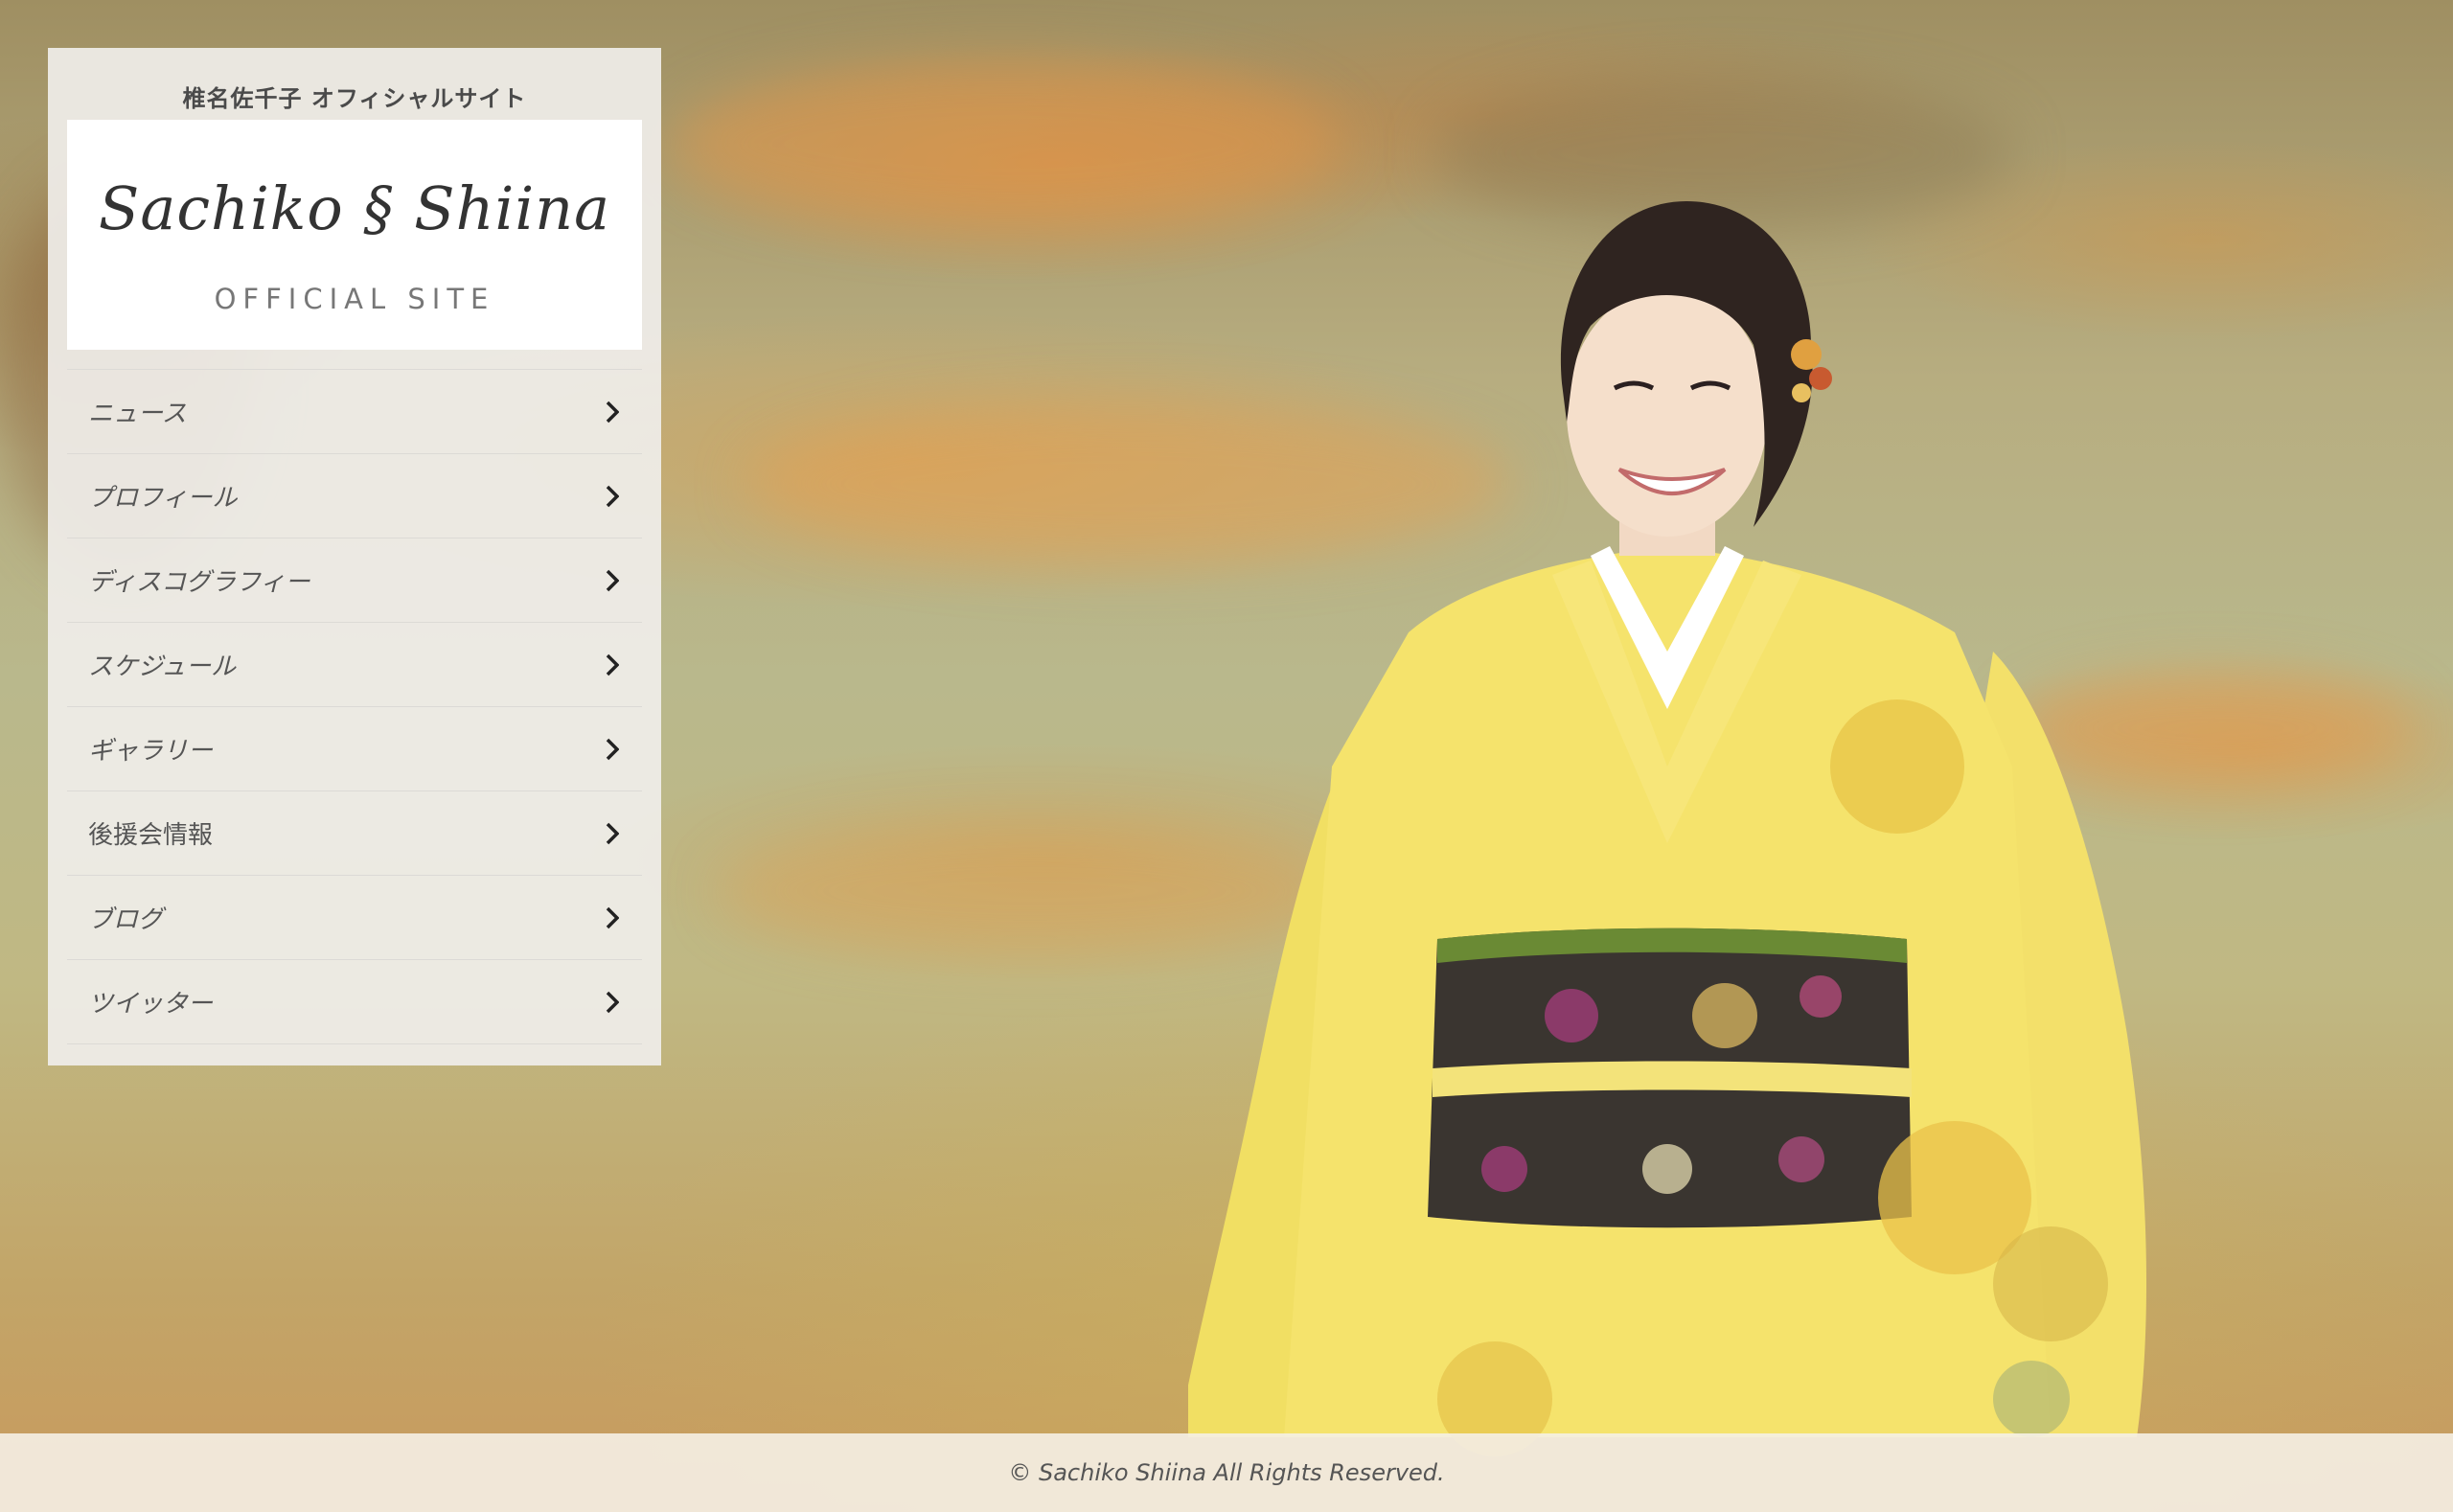 This screenshot has width=2453, height=1512. I want to click on nav-item-label: 後援会情報, so click(151, 836).